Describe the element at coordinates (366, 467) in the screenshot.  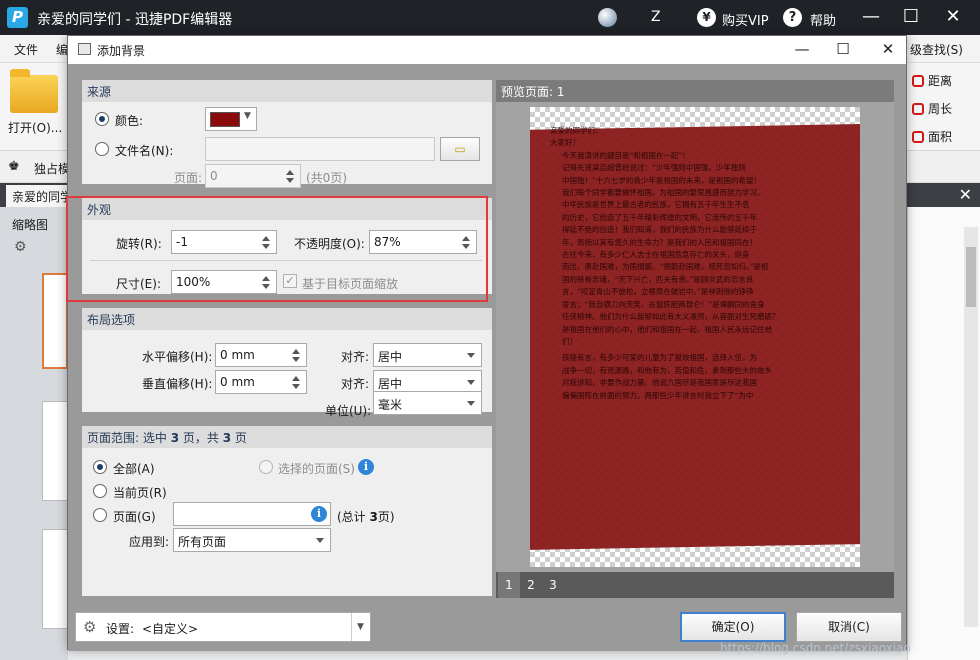
I see `info-icon: i` at that location.